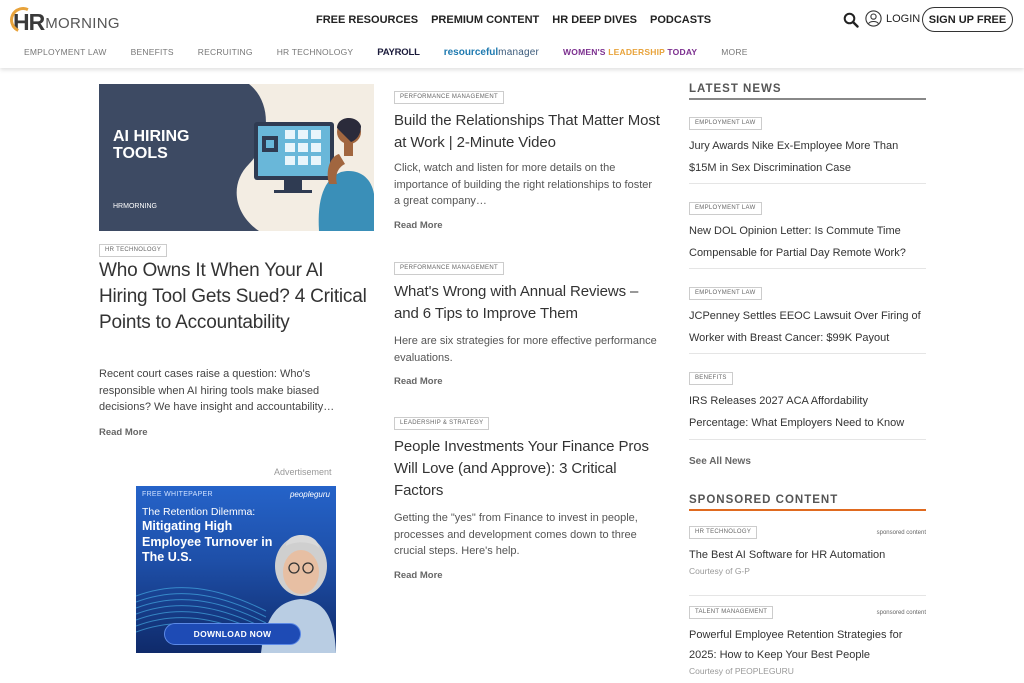 The image size is (1024, 683). I want to click on subnav-benefits: BENEFITS, so click(152, 52).